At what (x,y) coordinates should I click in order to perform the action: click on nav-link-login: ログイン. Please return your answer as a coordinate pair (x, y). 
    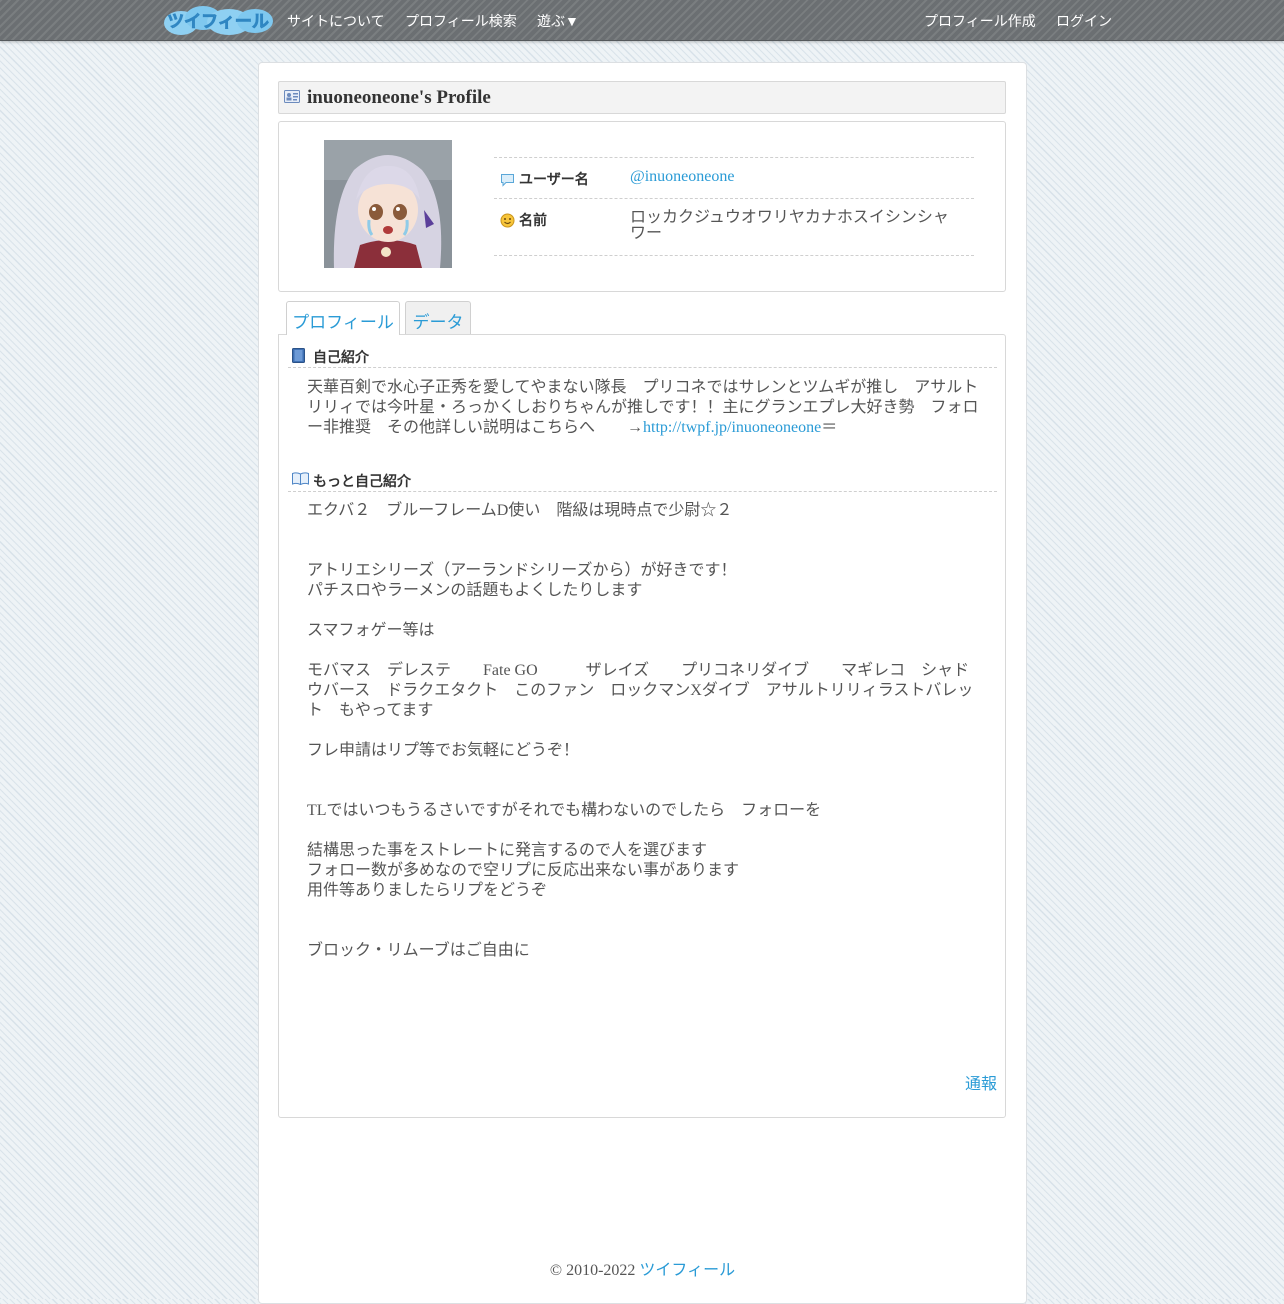
    Looking at the image, I should click on (1084, 21).